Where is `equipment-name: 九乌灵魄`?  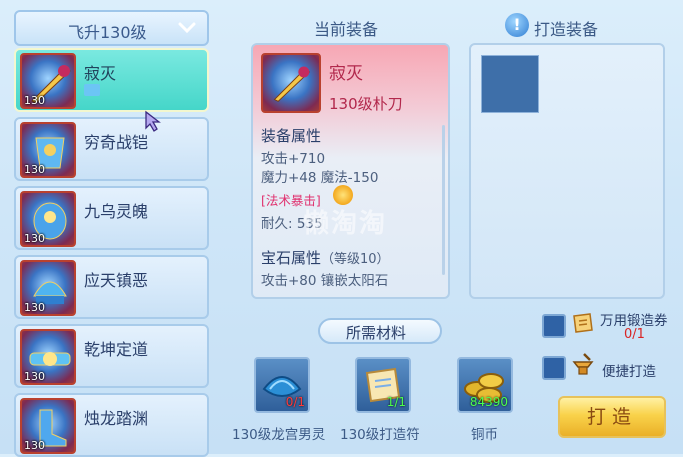 equipment-name: 九乌灵魄 is located at coordinates (116, 211).